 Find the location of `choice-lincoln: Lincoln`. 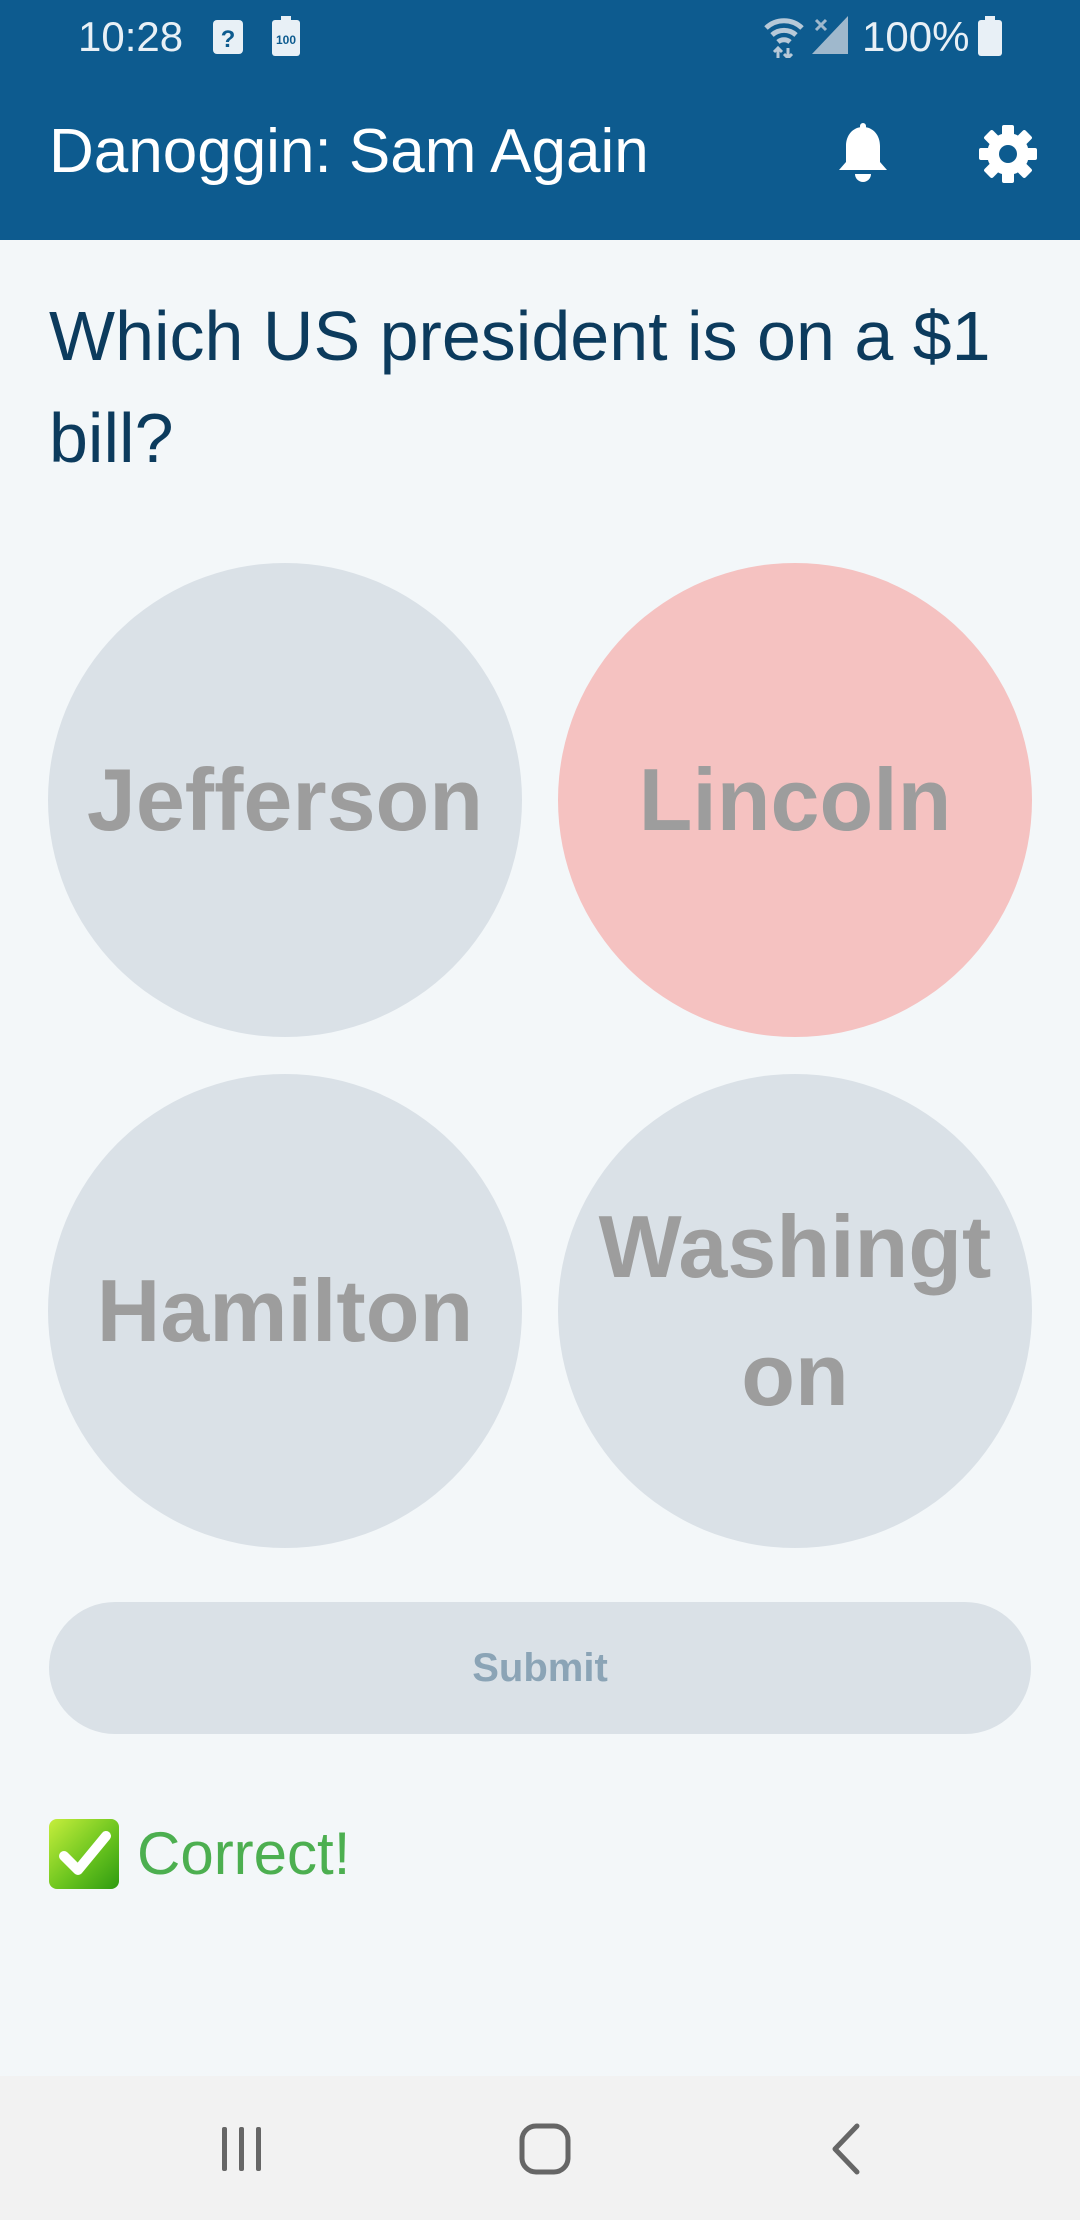

choice-lincoln: Lincoln is located at coordinates (795, 800).